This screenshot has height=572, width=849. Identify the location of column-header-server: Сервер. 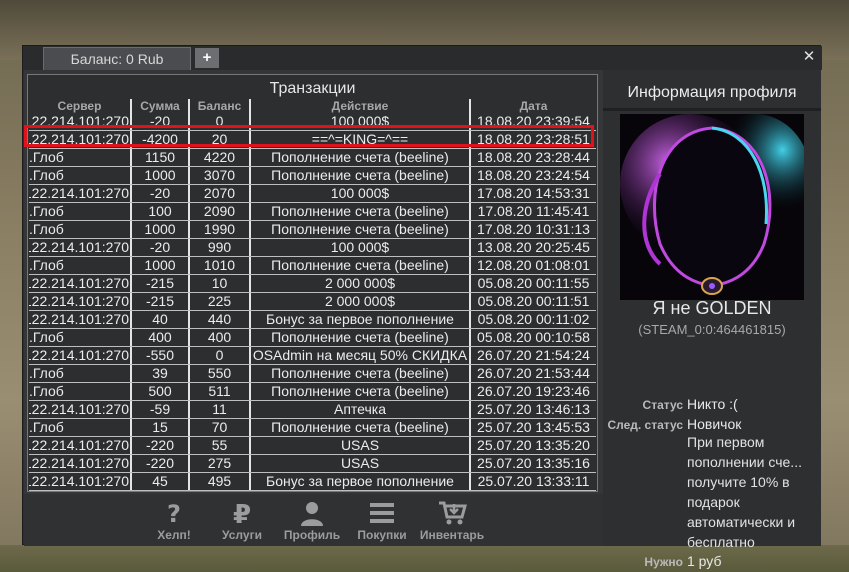
(79, 106).